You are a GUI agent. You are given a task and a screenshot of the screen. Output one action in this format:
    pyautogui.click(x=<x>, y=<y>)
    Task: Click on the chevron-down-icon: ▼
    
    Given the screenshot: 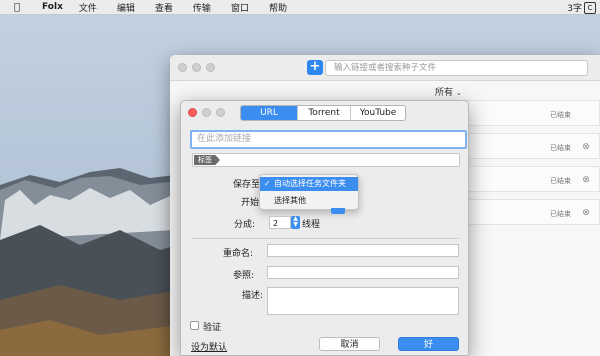 What is the action you would take?
    pyautogui.click(x=295, y=225)
    